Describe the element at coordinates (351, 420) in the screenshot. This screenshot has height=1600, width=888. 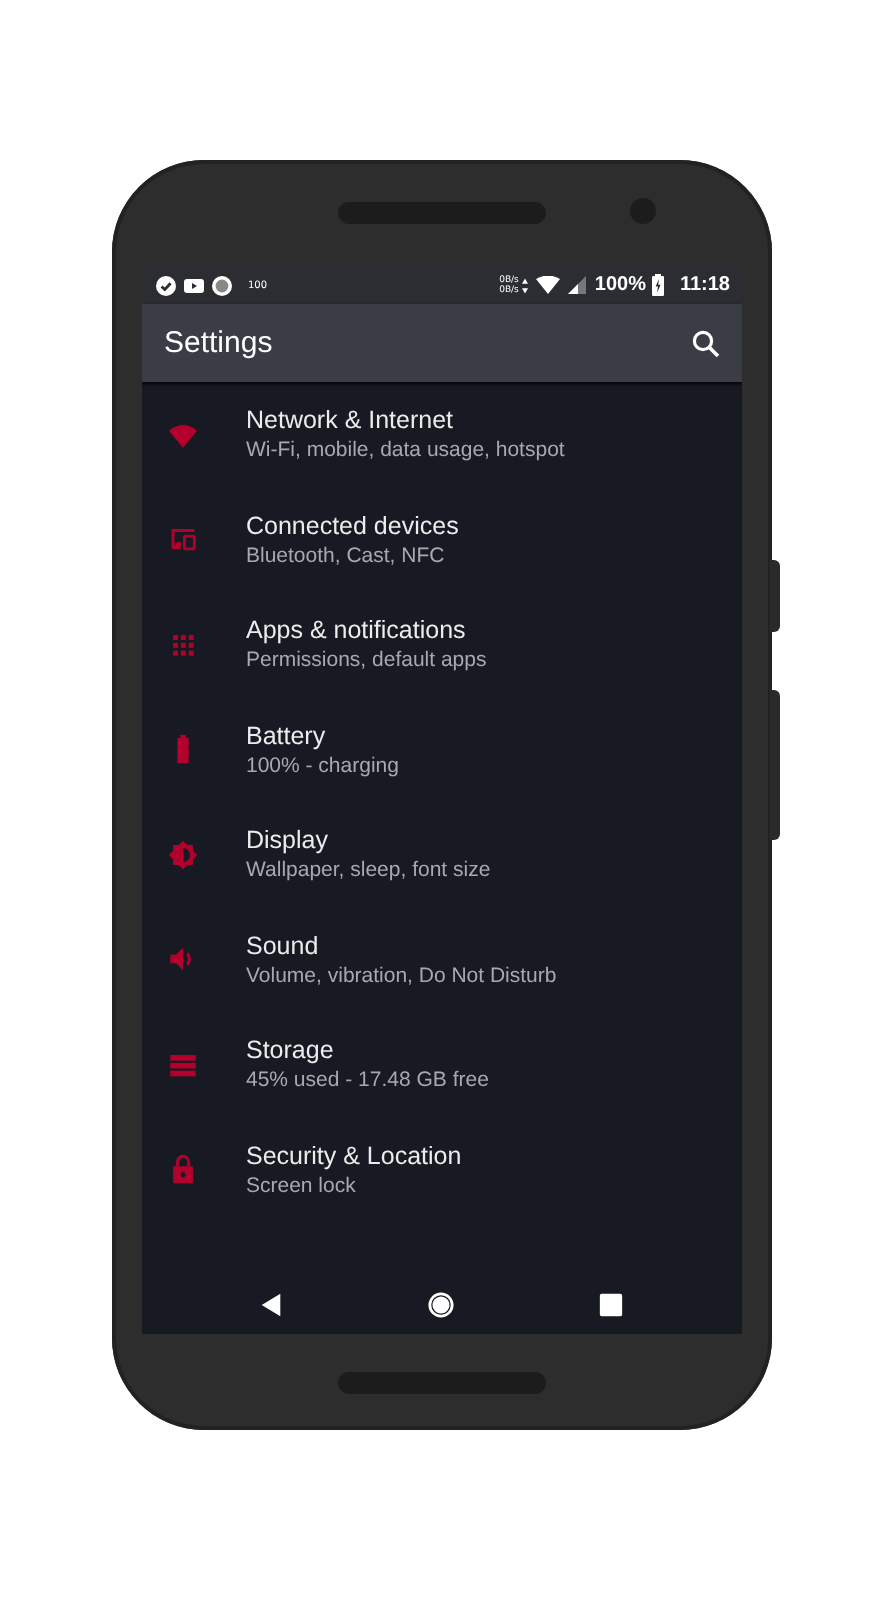
I see `item-title: Network & Internet` at that location.